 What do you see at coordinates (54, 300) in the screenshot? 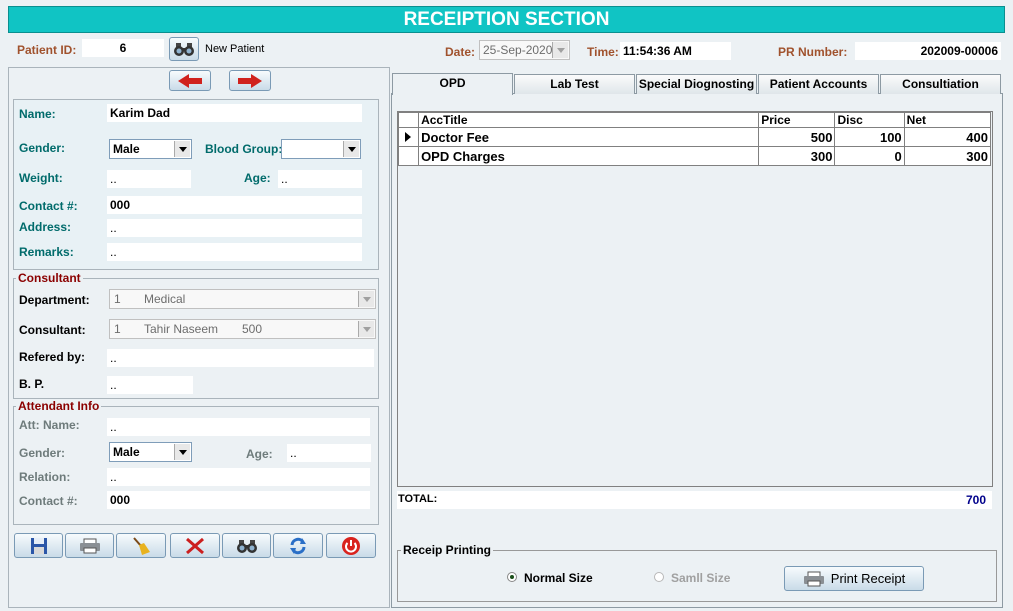
I see `department-label: Department:` at bounding box center [54, 300].